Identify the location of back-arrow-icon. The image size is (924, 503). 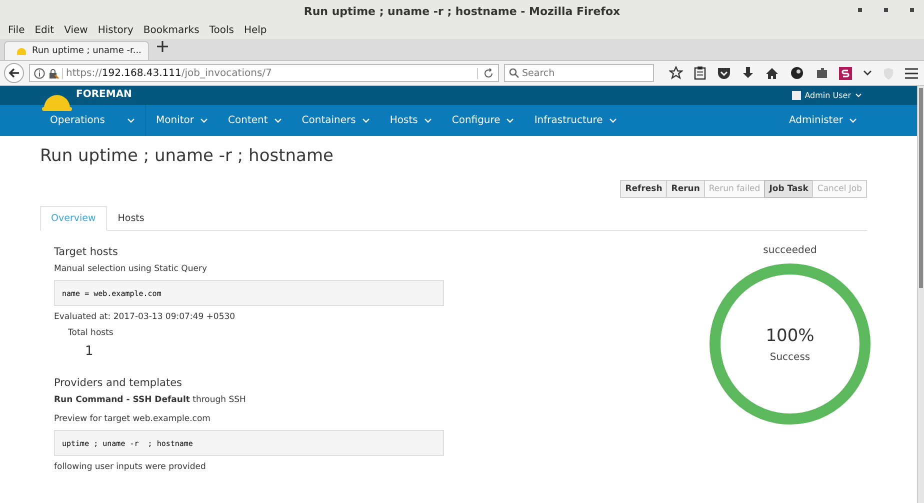
(14, 73).